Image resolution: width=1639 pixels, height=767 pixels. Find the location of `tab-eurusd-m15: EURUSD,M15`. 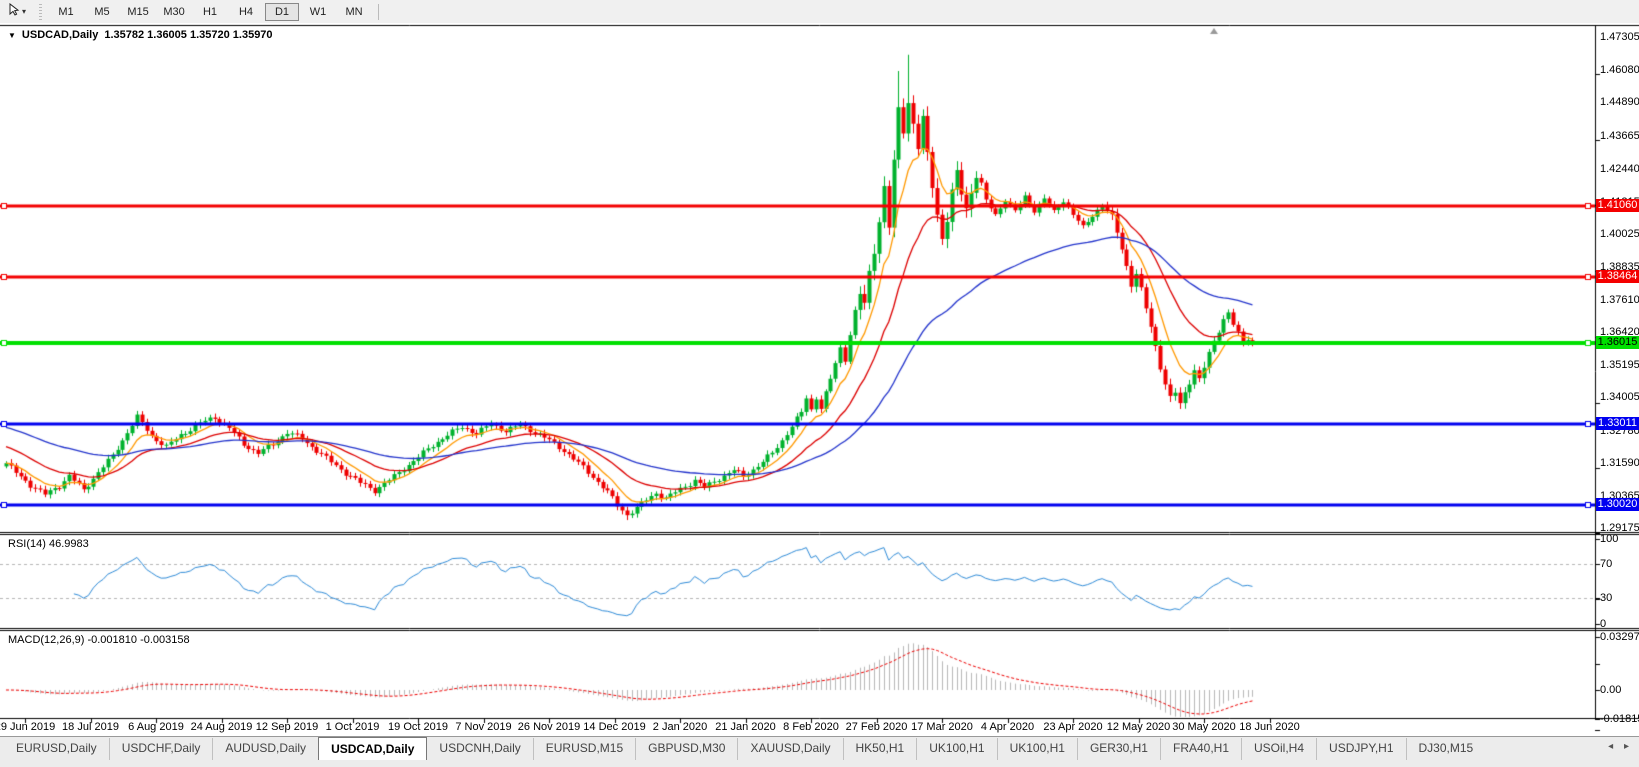

tab-eurusd-m15: EURUSD,M15 is located at coordinates (583, 749).